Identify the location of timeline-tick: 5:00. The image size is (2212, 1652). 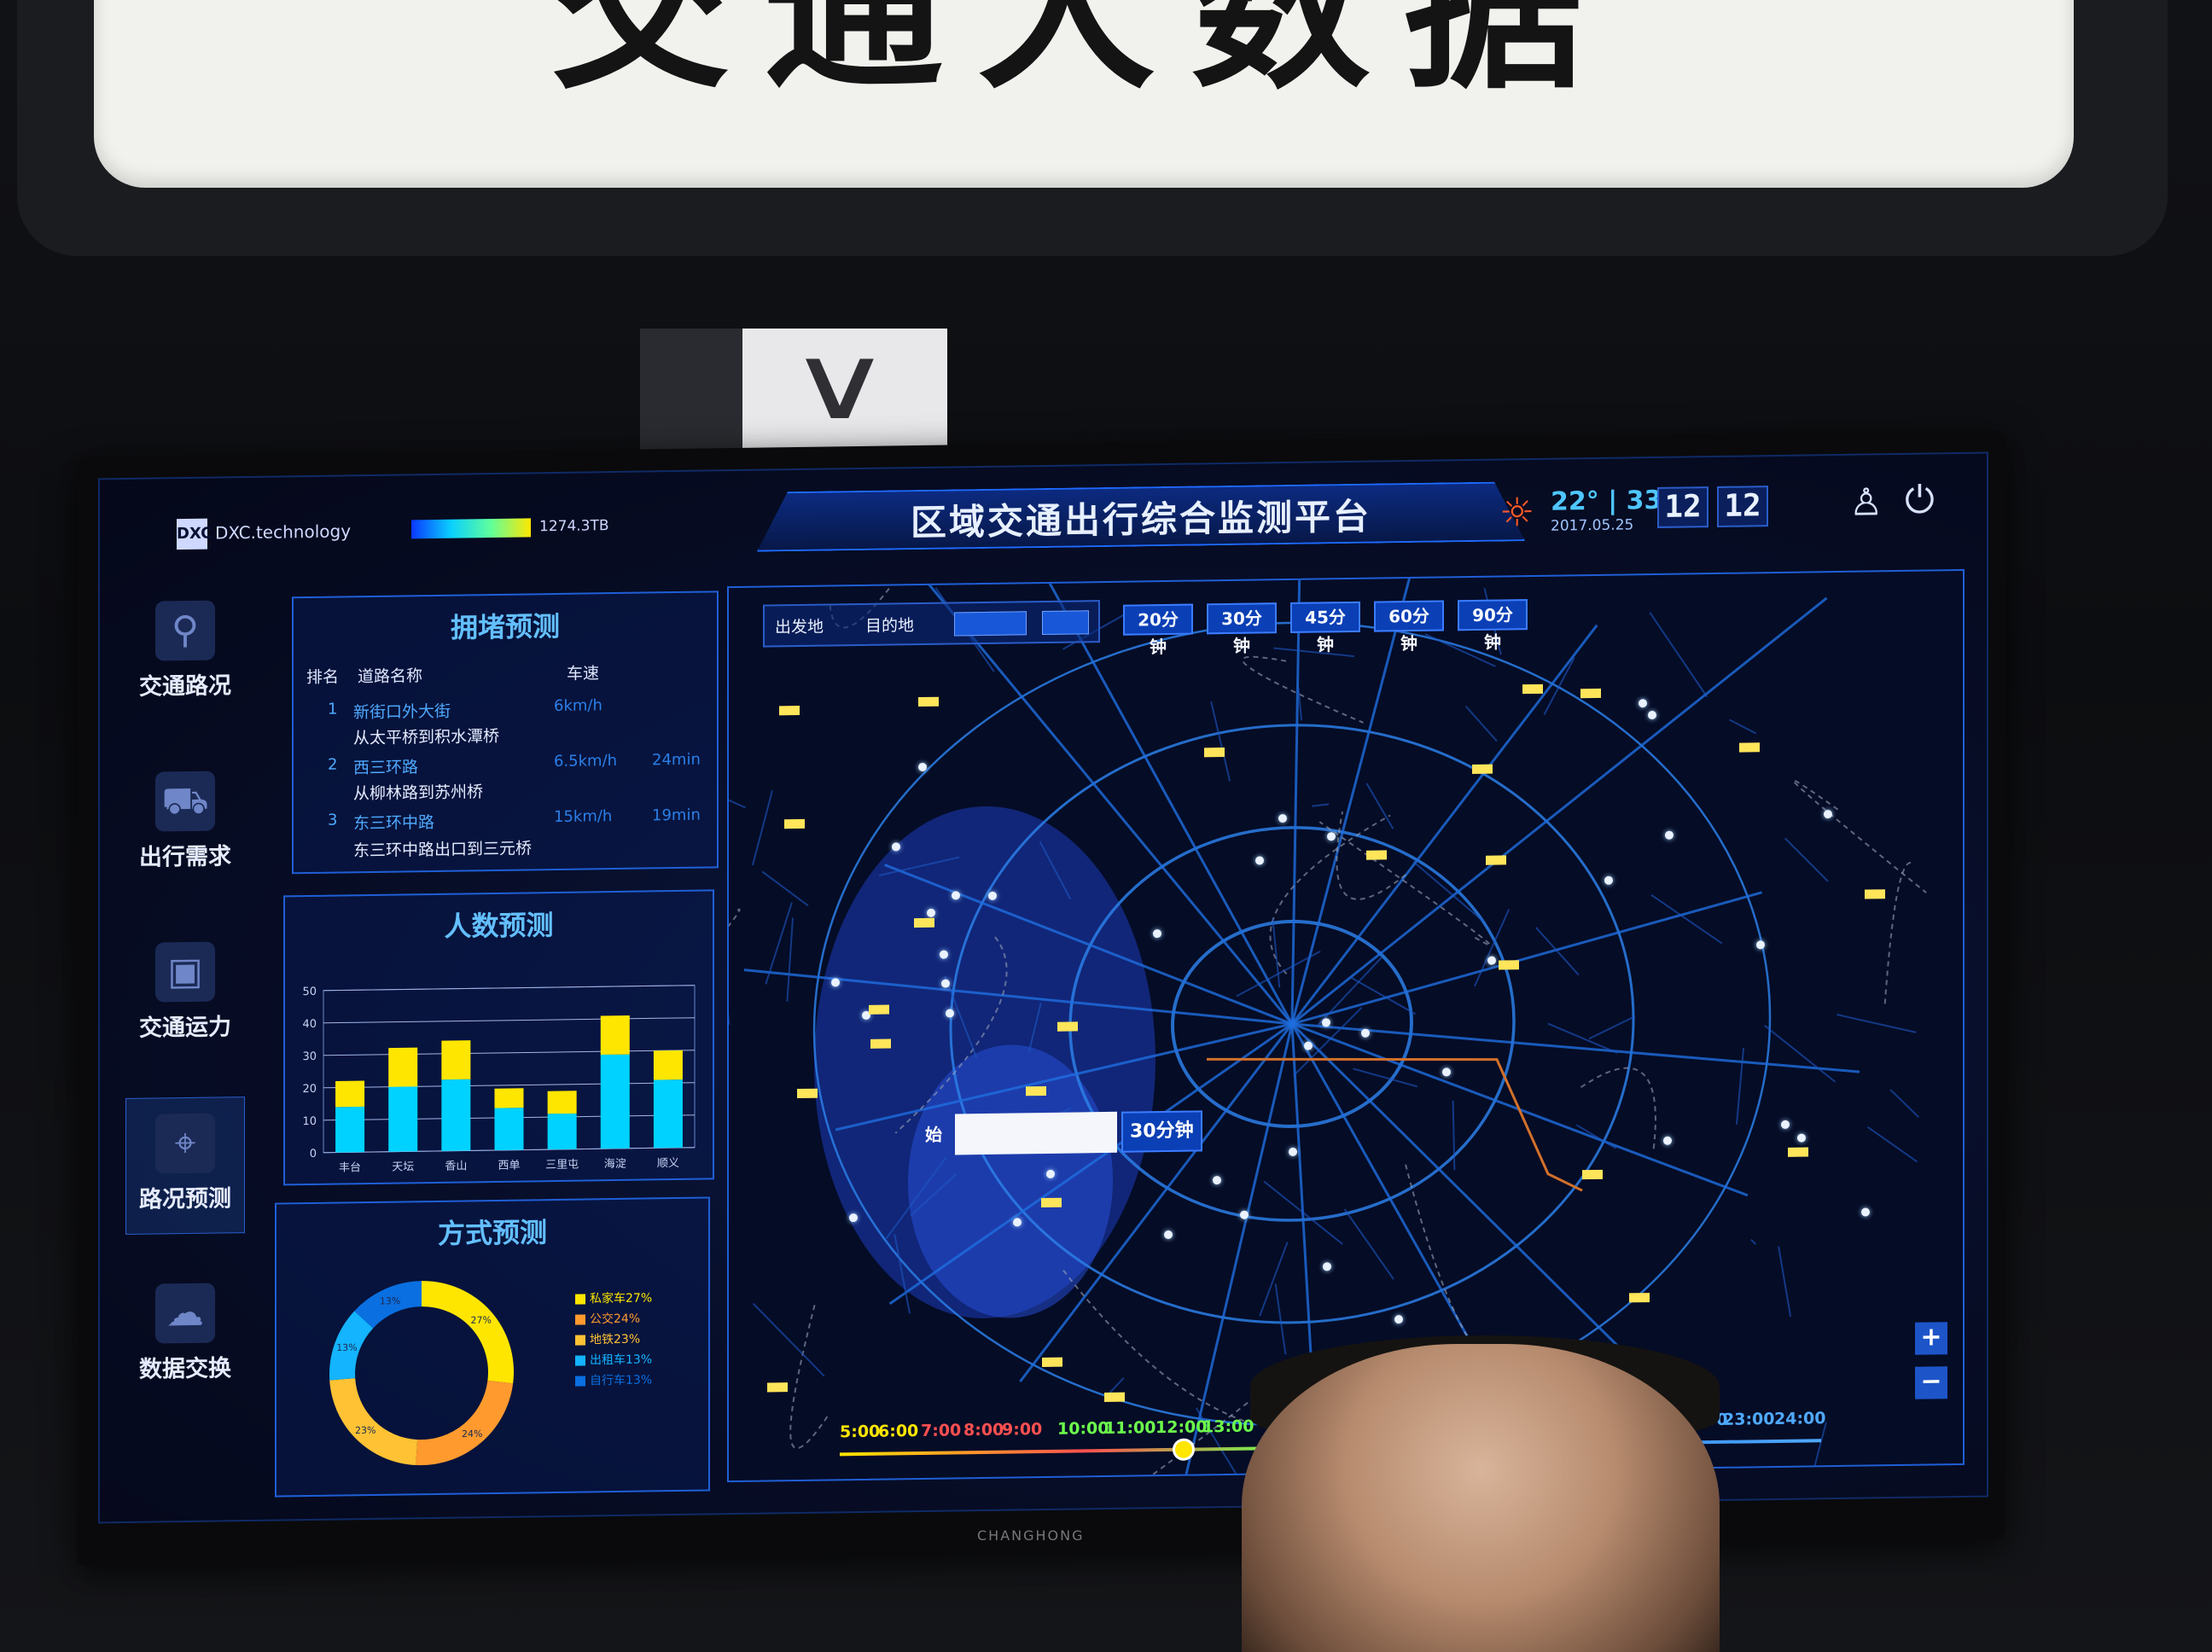
(860, 1432).